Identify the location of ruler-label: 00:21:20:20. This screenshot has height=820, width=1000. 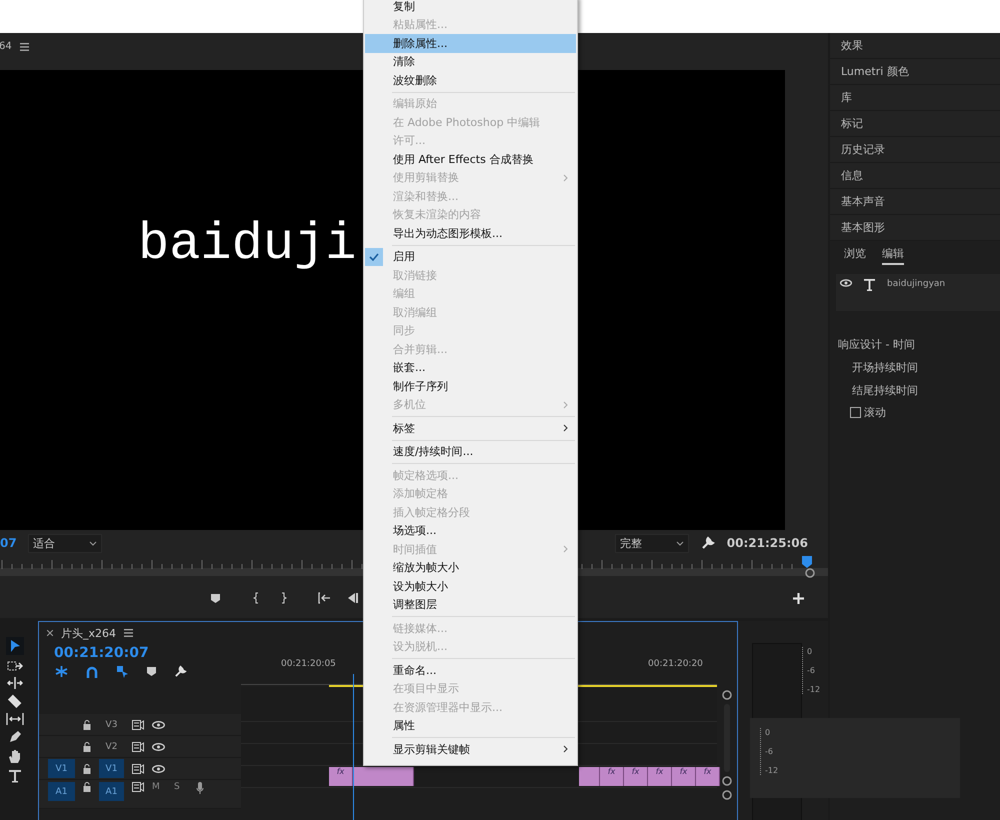
(675, 664).